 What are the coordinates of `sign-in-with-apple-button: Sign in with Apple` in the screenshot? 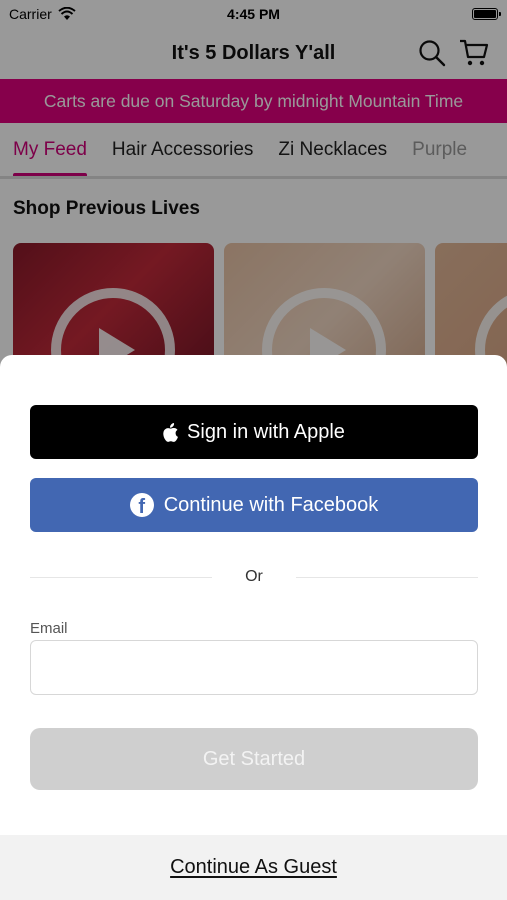 It's located at (254, 432).